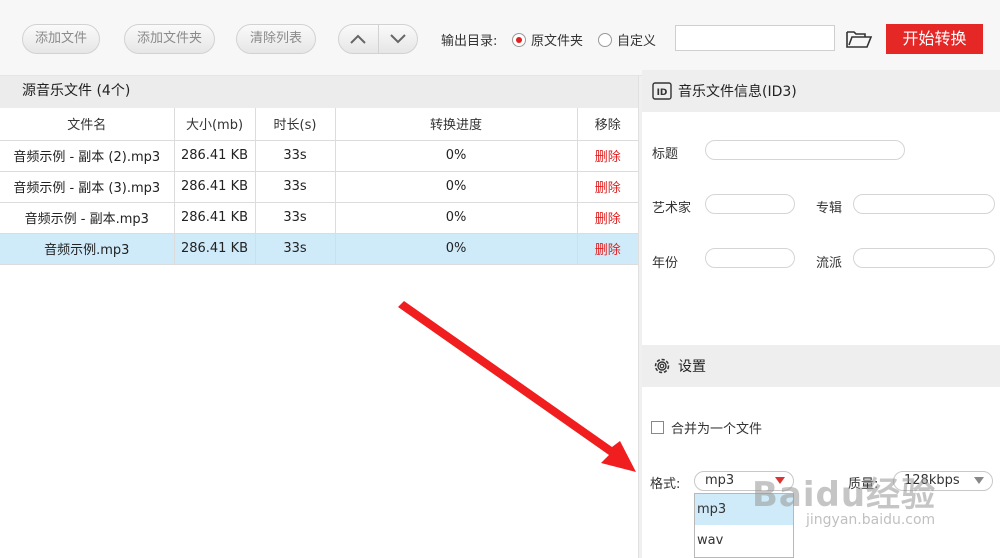 The image size is (1000, 558). I want to click on watermark-logo: Baidu经验, so click(844, 495).